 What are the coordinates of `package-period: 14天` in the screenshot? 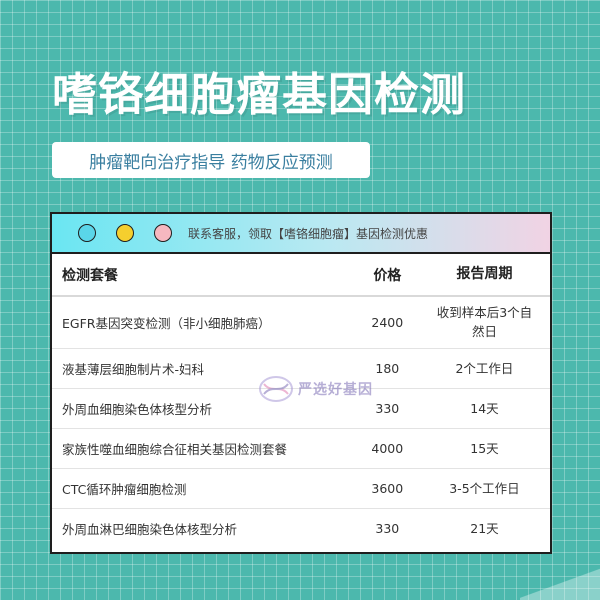 It's located at (484, 408).